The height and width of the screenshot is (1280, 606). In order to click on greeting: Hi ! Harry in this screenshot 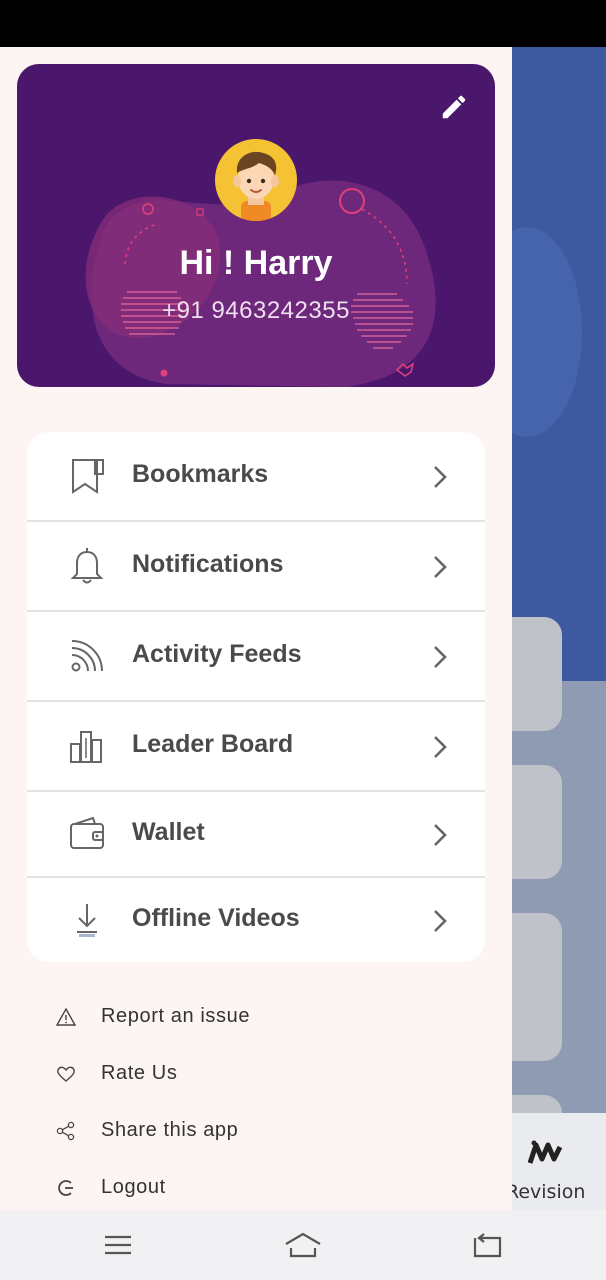, I will do `click(256, 263)`.